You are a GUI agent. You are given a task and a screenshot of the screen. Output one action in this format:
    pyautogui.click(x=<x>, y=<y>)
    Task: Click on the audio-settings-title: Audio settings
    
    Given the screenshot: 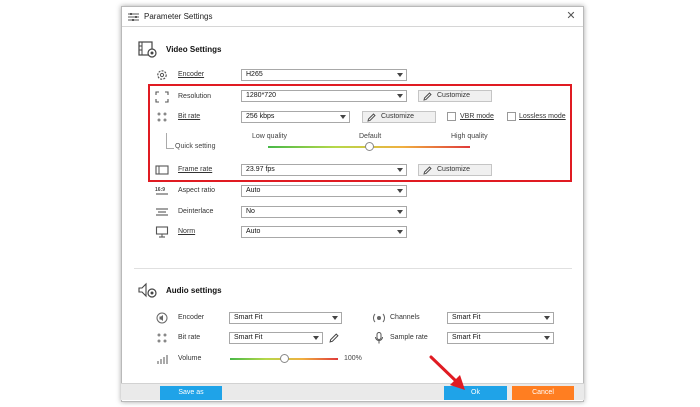 What is the action you would take?
    pyautogui.click(x=194, y=290)
    